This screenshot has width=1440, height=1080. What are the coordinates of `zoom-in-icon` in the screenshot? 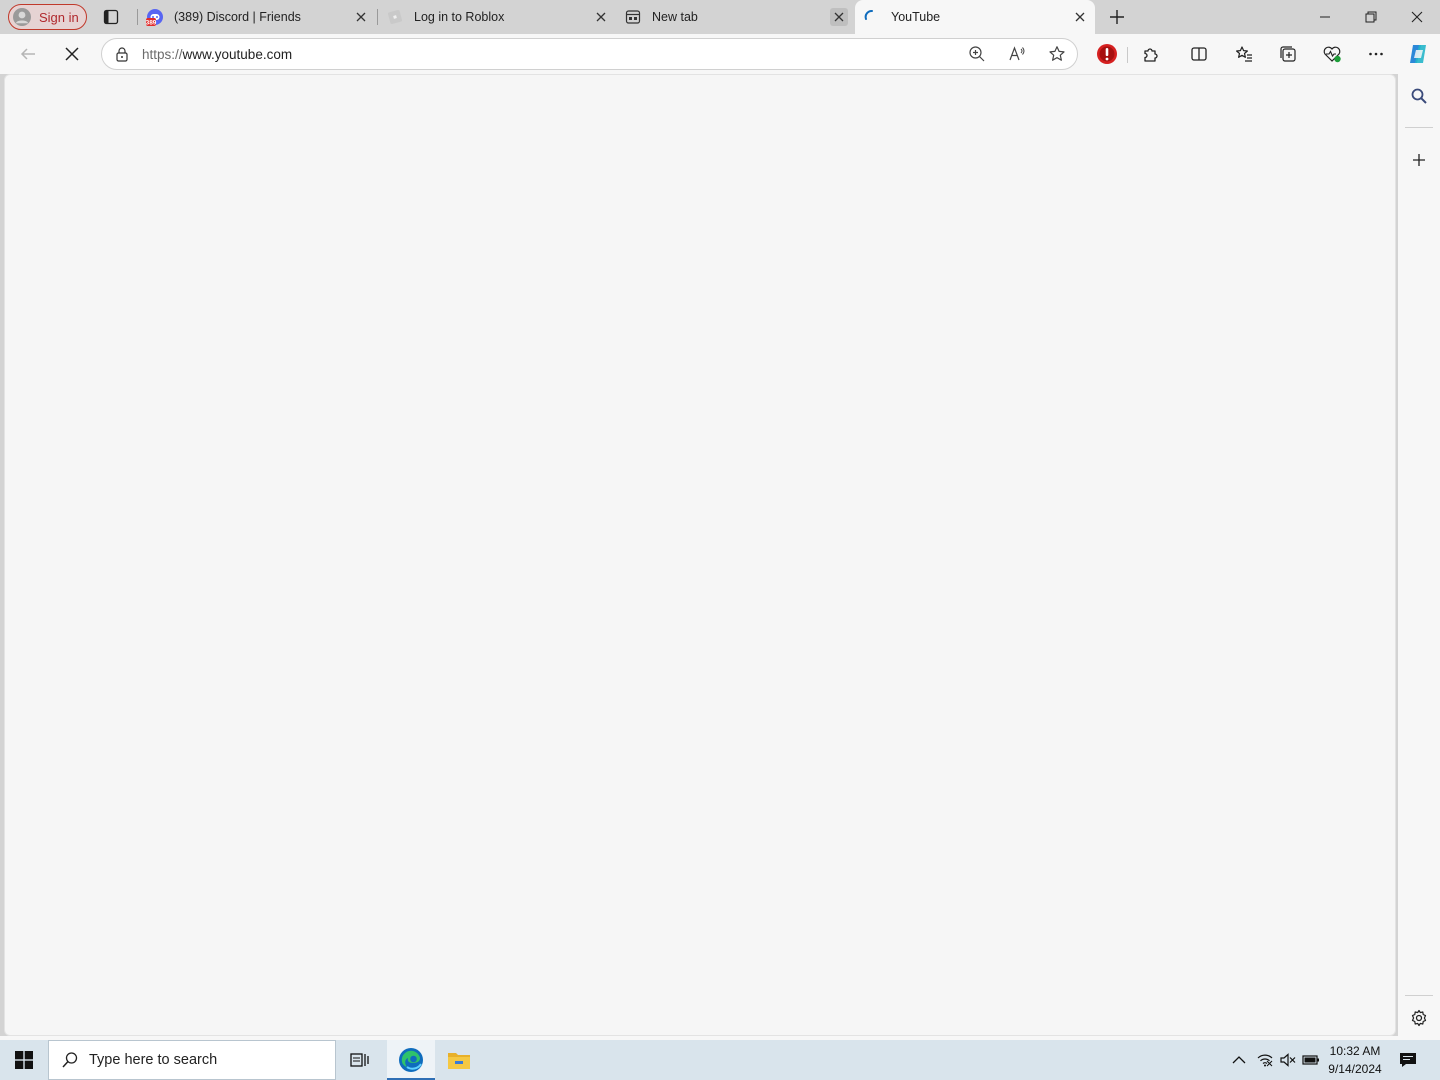 It's located at (977, 54).